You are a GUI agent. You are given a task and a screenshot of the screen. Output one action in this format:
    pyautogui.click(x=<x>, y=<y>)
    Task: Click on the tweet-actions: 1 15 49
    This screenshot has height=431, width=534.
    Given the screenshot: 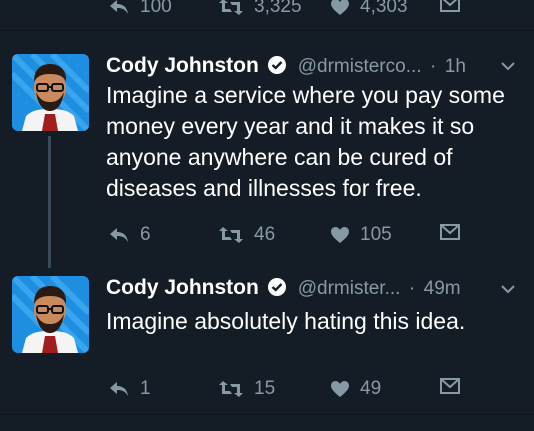 What is the action you would take?
    pyautogui.click(x=286, y=390)
    